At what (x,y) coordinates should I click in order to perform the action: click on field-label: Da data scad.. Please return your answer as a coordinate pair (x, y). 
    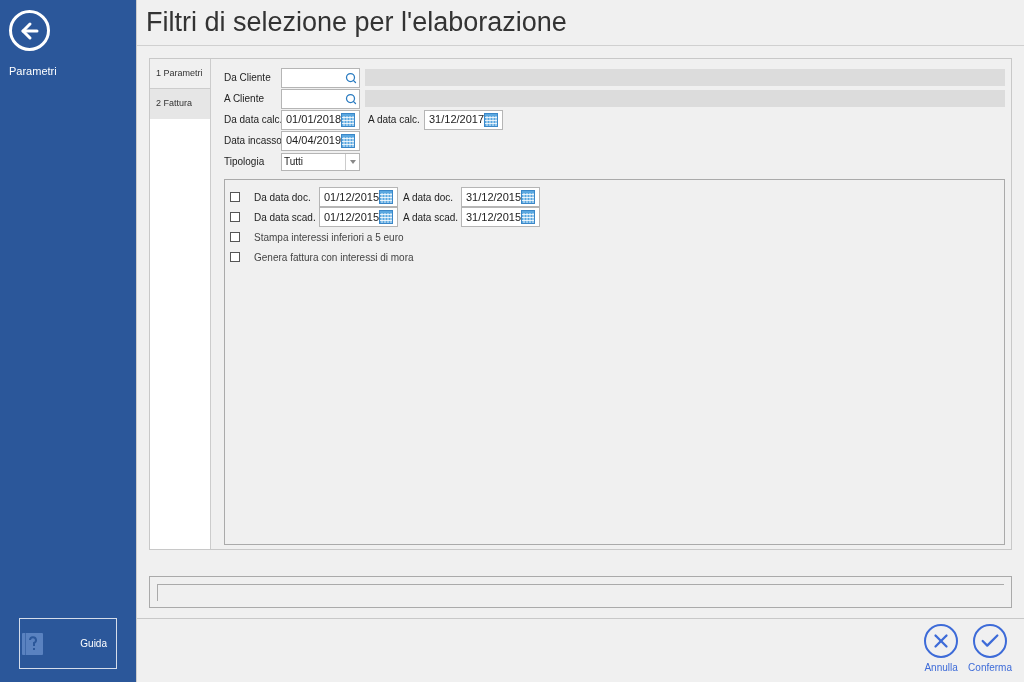
    Looking at the image, I should click on (285, 217).